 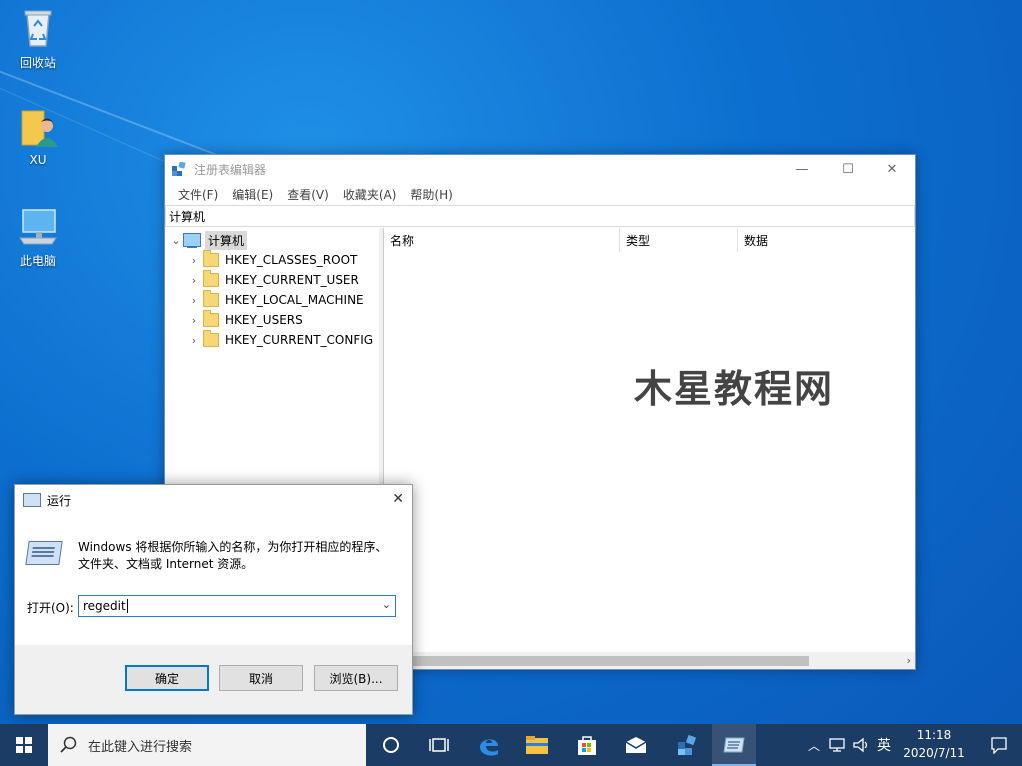 I want to click on horizontal-scrollbar: ›, so click(x=649, y=660).